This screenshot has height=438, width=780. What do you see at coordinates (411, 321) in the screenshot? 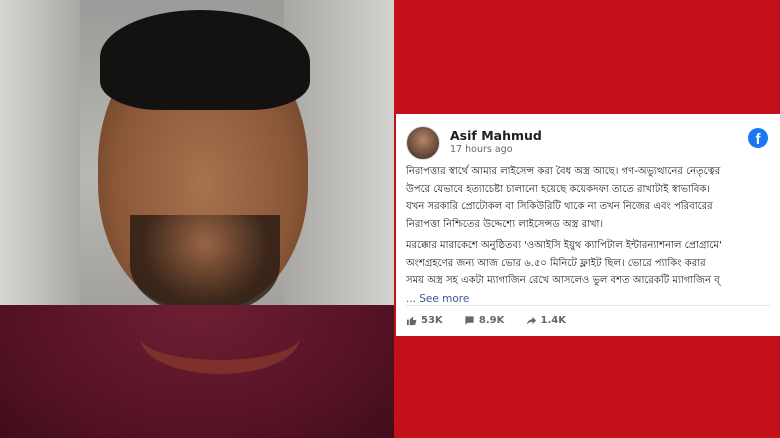
I see `thumbs-up-icon` at bounding box center [411, 321].